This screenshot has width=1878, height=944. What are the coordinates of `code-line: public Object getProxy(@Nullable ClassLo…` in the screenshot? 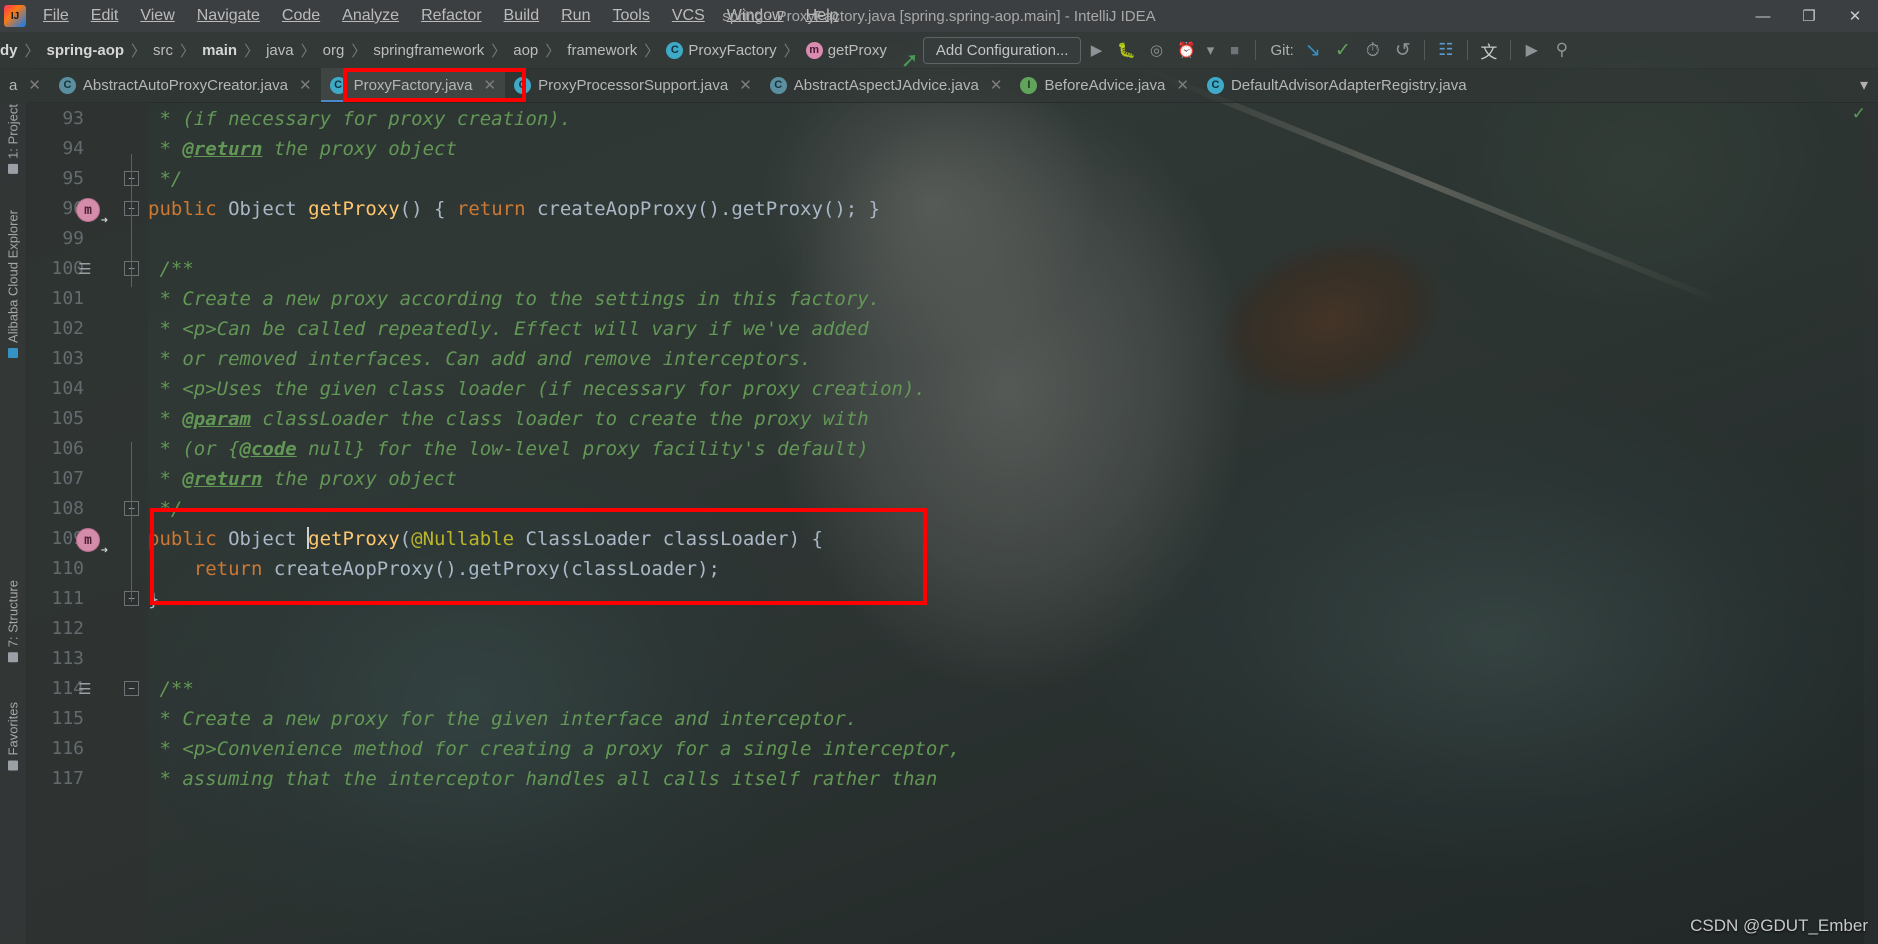 It's located at (1013, 539).